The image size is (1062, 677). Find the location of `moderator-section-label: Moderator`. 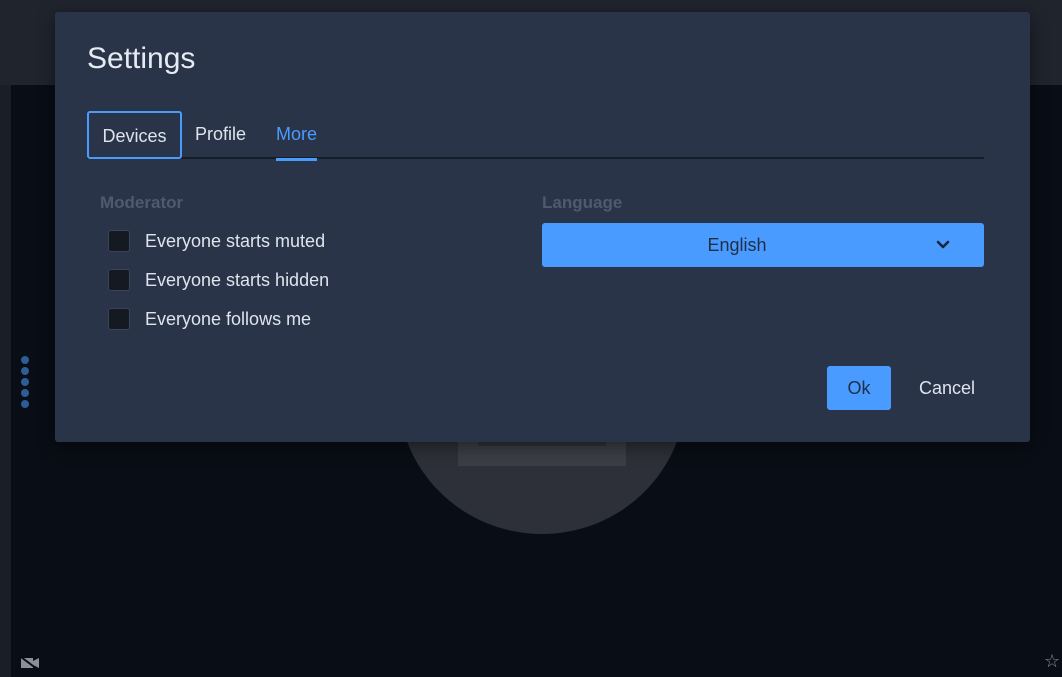

moderator-section-label: Moderator is located at coordinates (142, 202).